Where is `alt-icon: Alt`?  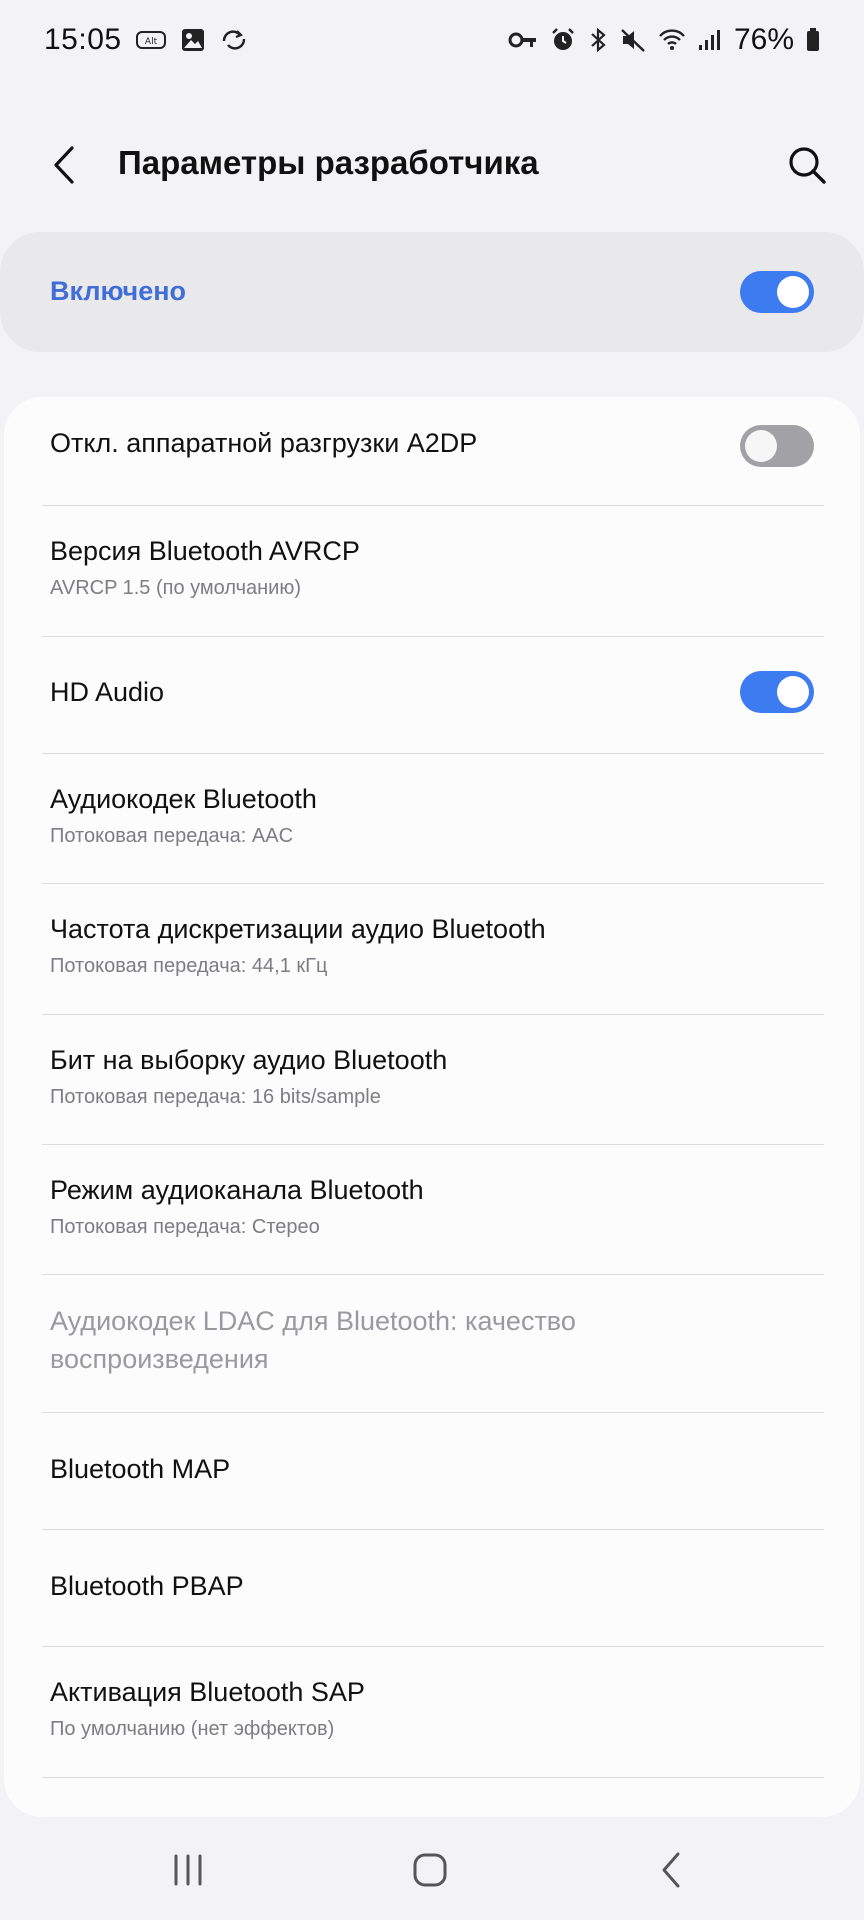 alt-icon: Alt is located at coordinates (150, 40).